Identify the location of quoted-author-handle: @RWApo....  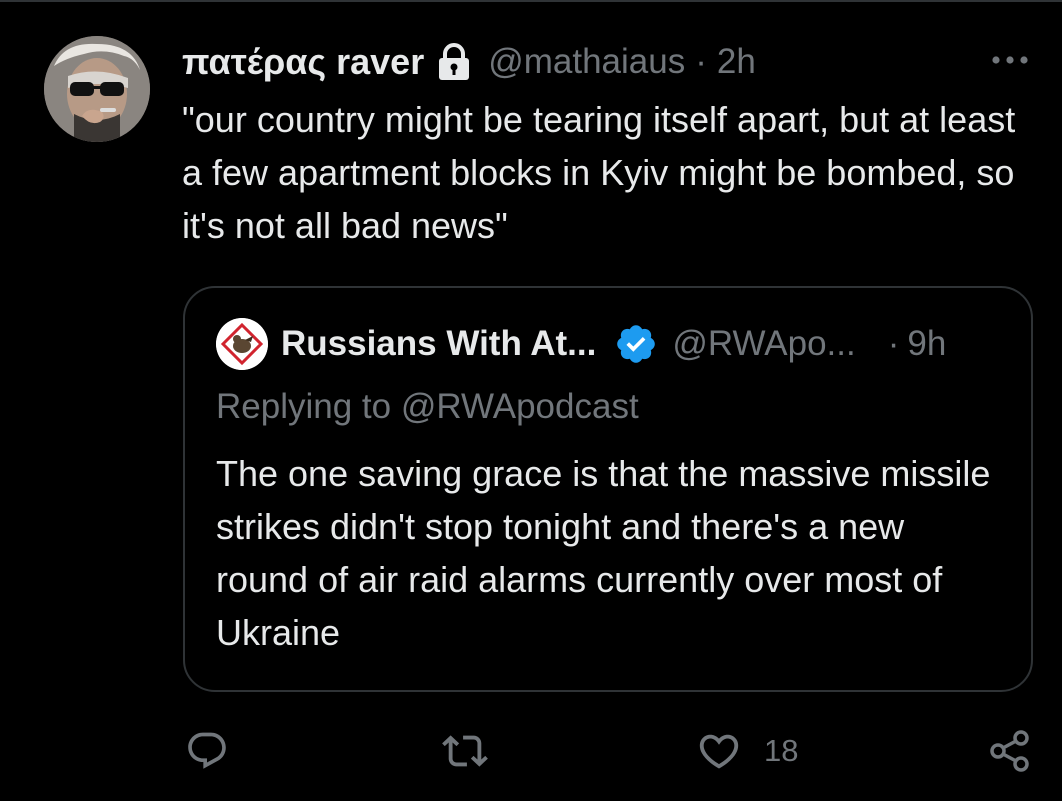
(763, 344).